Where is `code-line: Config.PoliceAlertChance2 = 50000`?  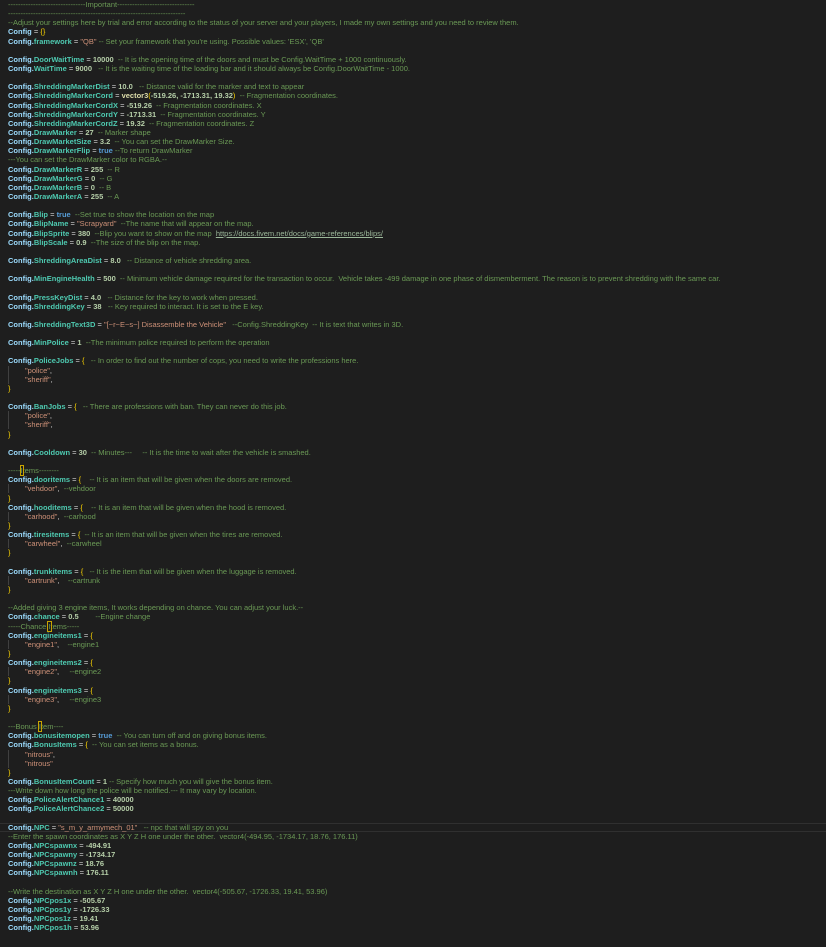 code-line: Config.PoliceAlertChance2 = 50000 is located at coordinates (417, 808).